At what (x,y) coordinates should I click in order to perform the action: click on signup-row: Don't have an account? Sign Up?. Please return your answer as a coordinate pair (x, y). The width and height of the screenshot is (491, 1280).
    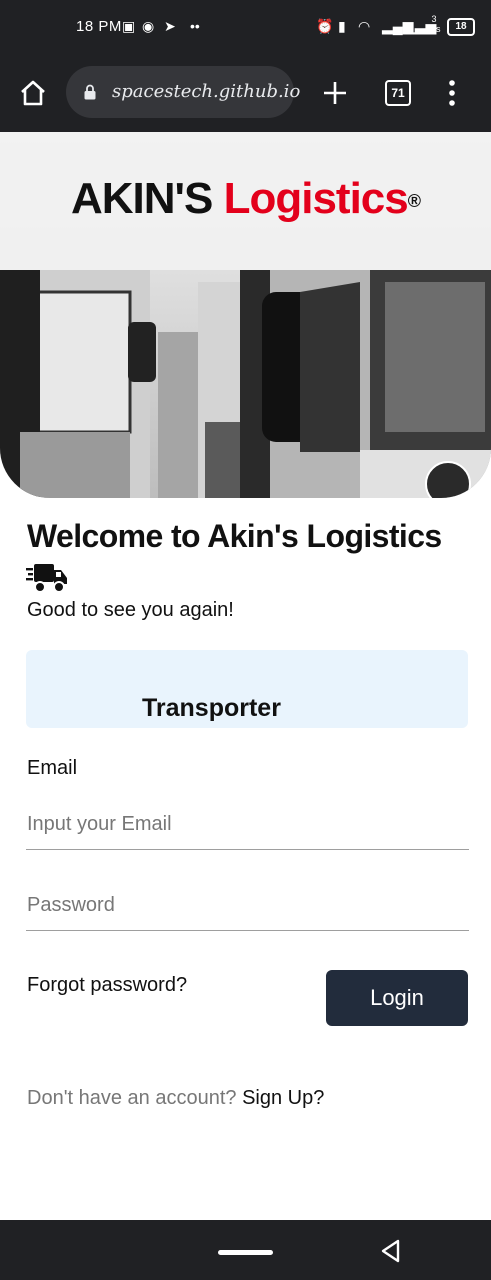
    Looking at the image, I should click on (175, 1098).